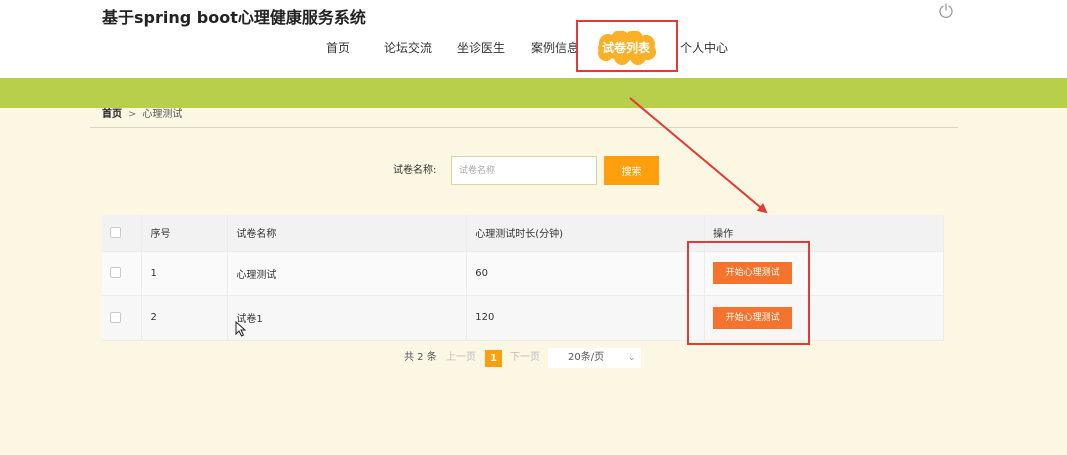 This screenshot has height=455, width=1067. I want to click on search-input, so click(524, 170).